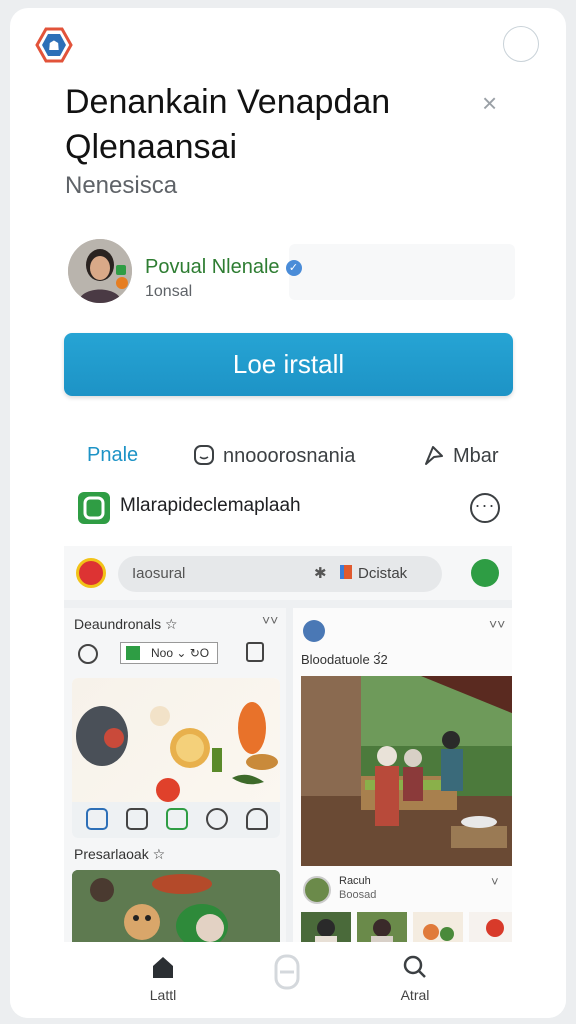 The width and height of the screenshot is (576, 1024). I want to click on preview-toolbar: Iaosural ✱ Dcistak, so click(288, 573).